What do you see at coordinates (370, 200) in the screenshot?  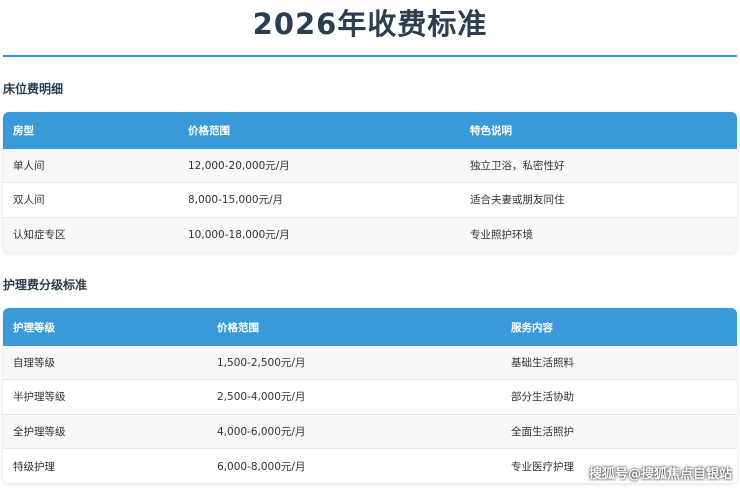 I see `table-row: 双人间 8,000-15,000元/月 适合夫妻或朋友同住` at bounding box center [370, 200].